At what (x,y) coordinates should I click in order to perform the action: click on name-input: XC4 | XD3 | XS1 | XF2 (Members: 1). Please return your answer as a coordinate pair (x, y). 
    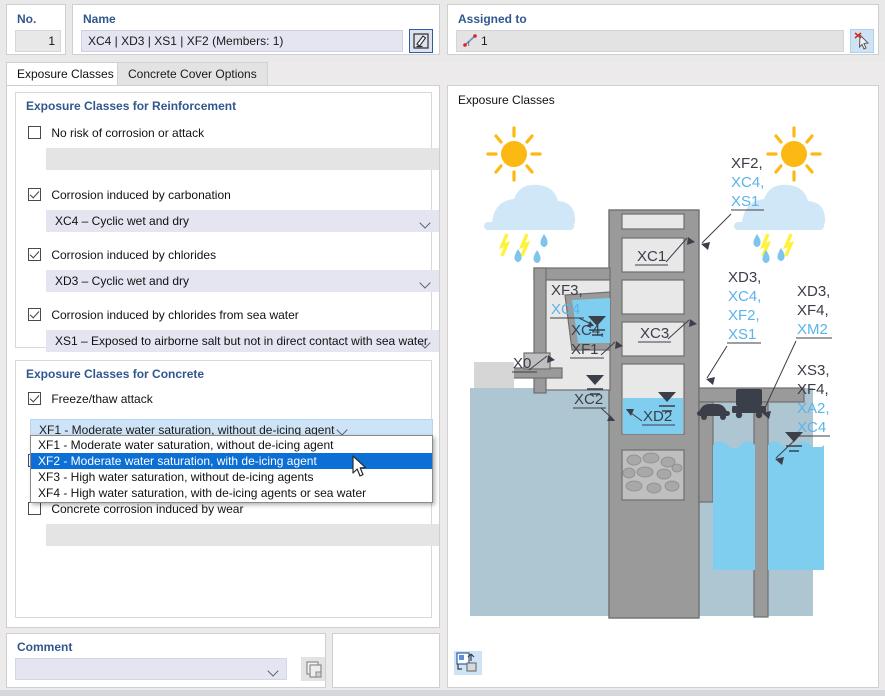
    Looking at the image, I should click on (242, 41).